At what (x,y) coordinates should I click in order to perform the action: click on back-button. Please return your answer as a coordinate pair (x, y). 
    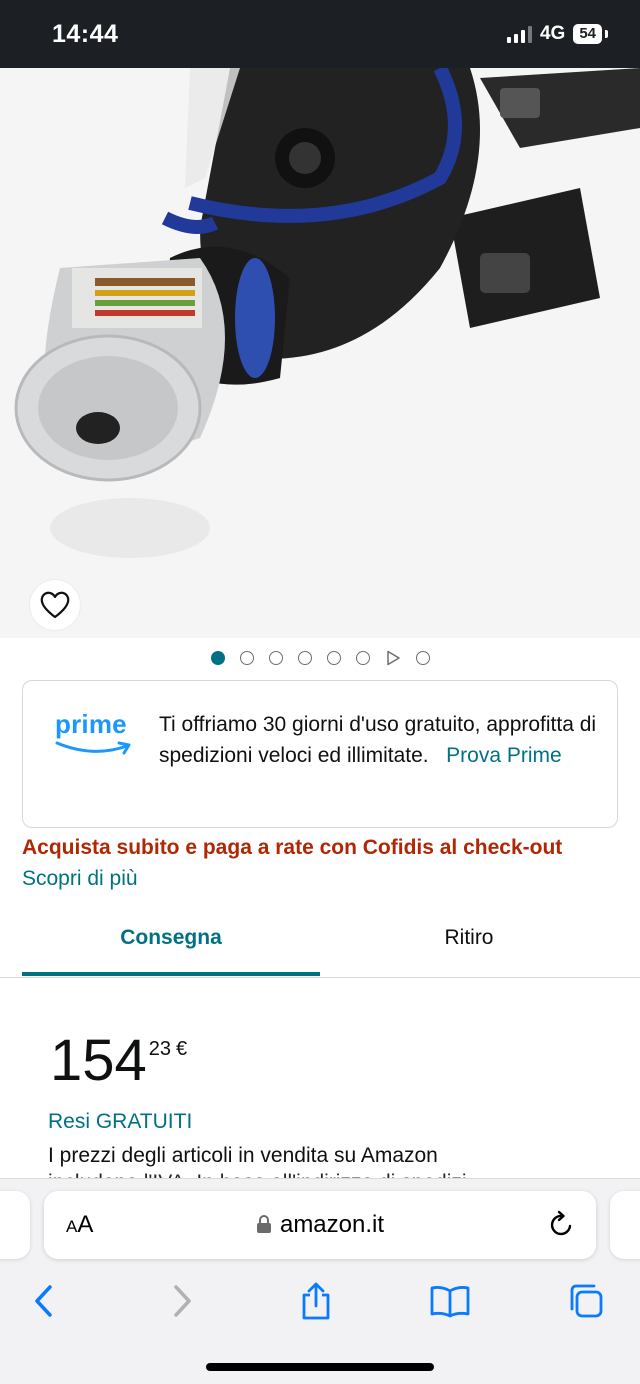
    Looking at the image, I should click on (44, 1301).